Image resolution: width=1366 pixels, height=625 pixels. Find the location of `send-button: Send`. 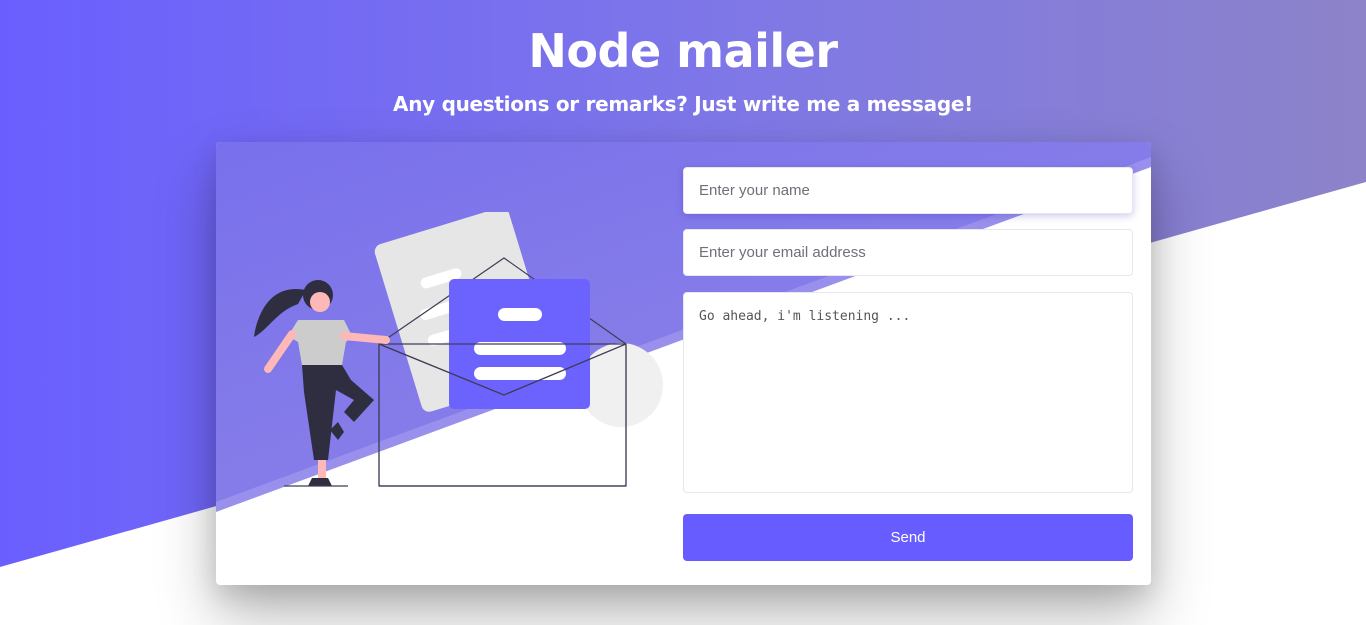

send-button: Send is located at coordinates (908, 537).